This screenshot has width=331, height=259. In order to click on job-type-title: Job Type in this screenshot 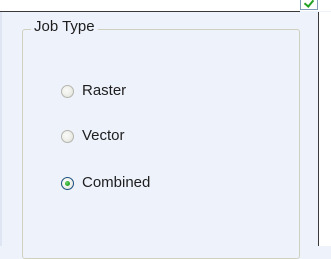, I will do `click(64, 27)`.